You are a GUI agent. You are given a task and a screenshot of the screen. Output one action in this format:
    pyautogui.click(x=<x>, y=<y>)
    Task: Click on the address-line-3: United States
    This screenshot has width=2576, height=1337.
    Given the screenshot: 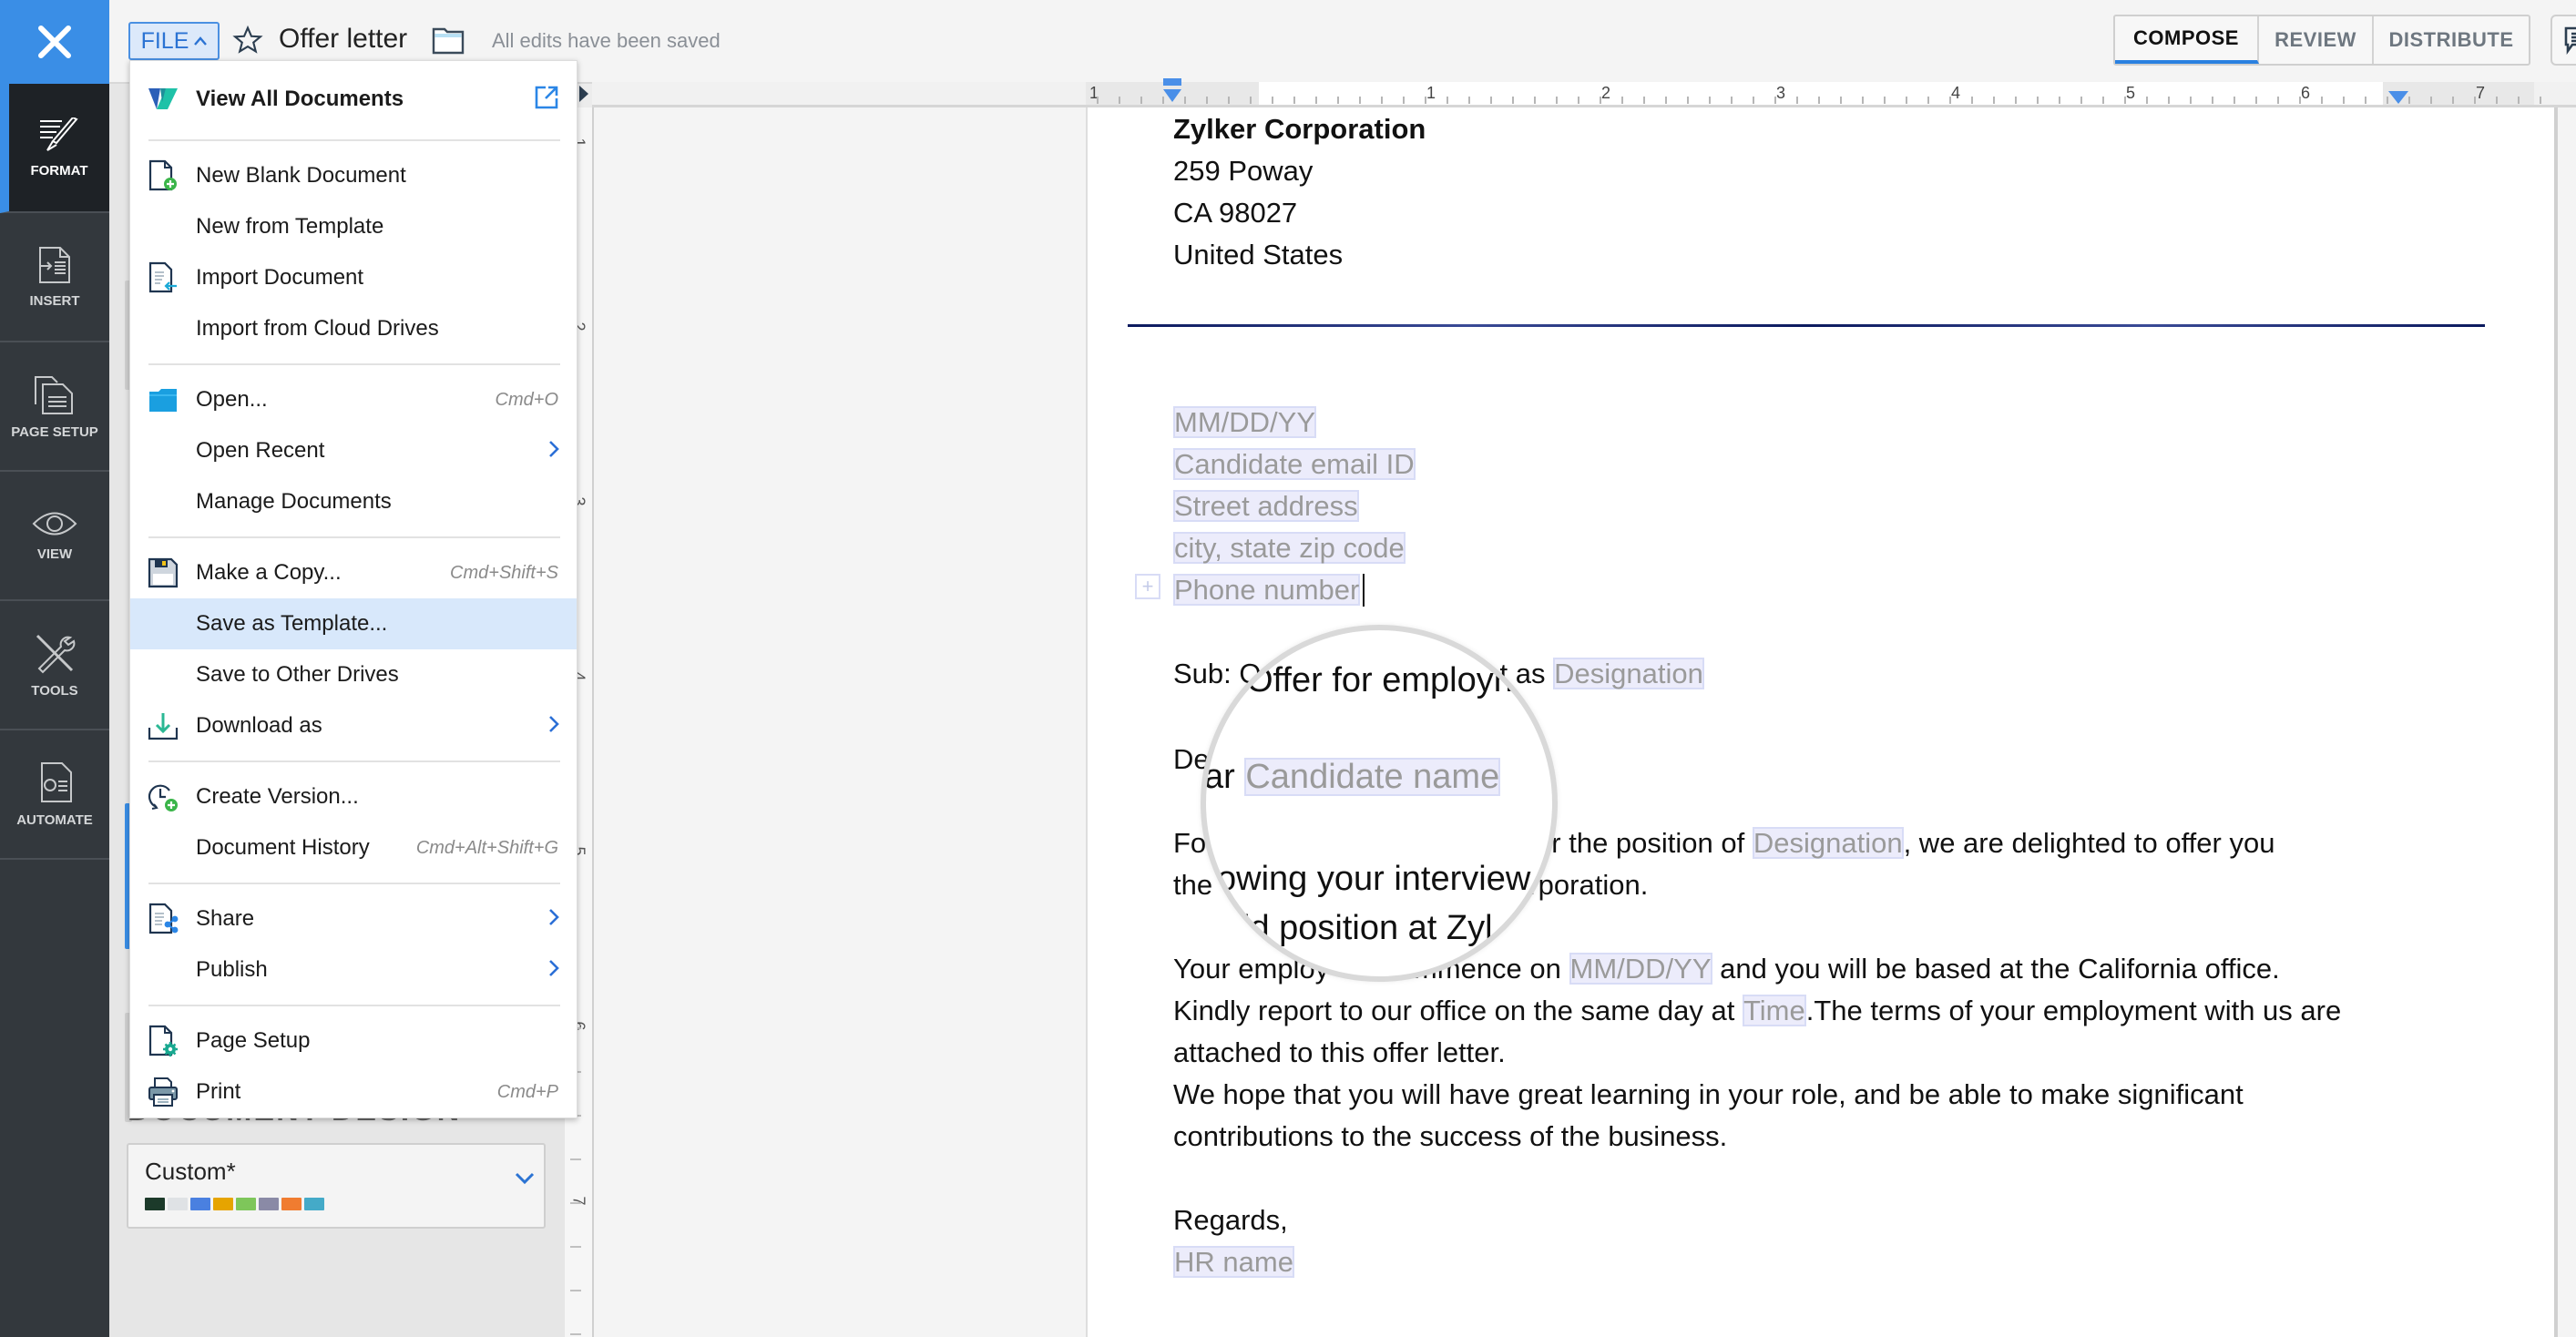 What is the action you would take?
    pyautogui.click(x=1258, y=255)
    